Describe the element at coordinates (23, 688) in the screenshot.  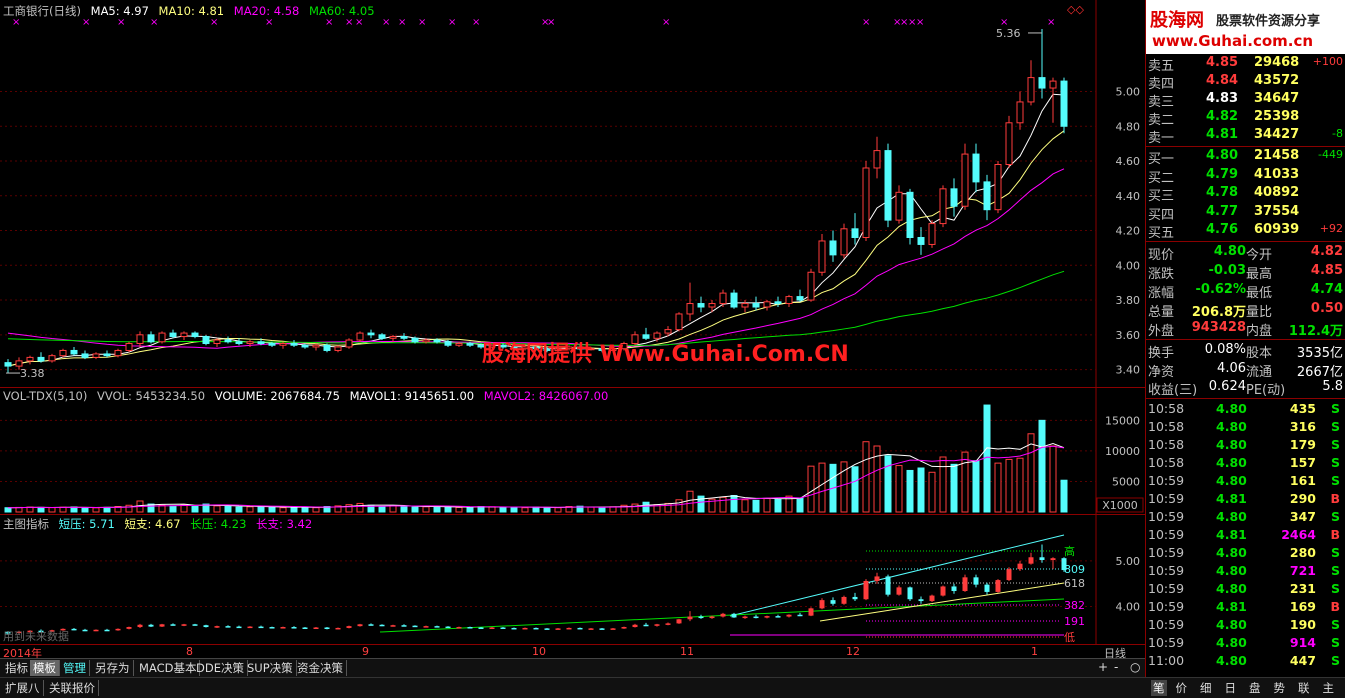
I see `tab-ext8: 扩展八` at that location.